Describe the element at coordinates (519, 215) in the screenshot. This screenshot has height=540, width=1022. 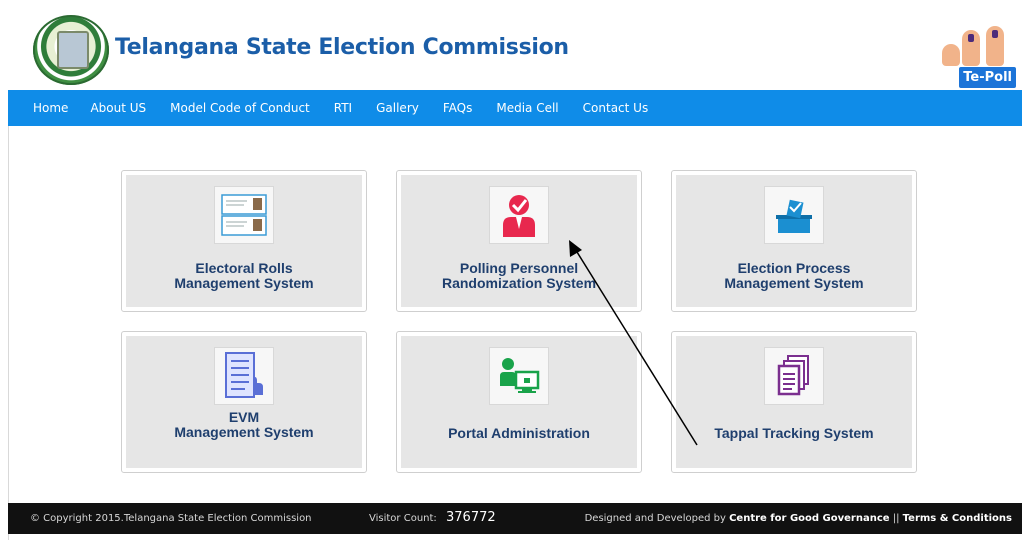
I see `personnel-check-icon` at that location.